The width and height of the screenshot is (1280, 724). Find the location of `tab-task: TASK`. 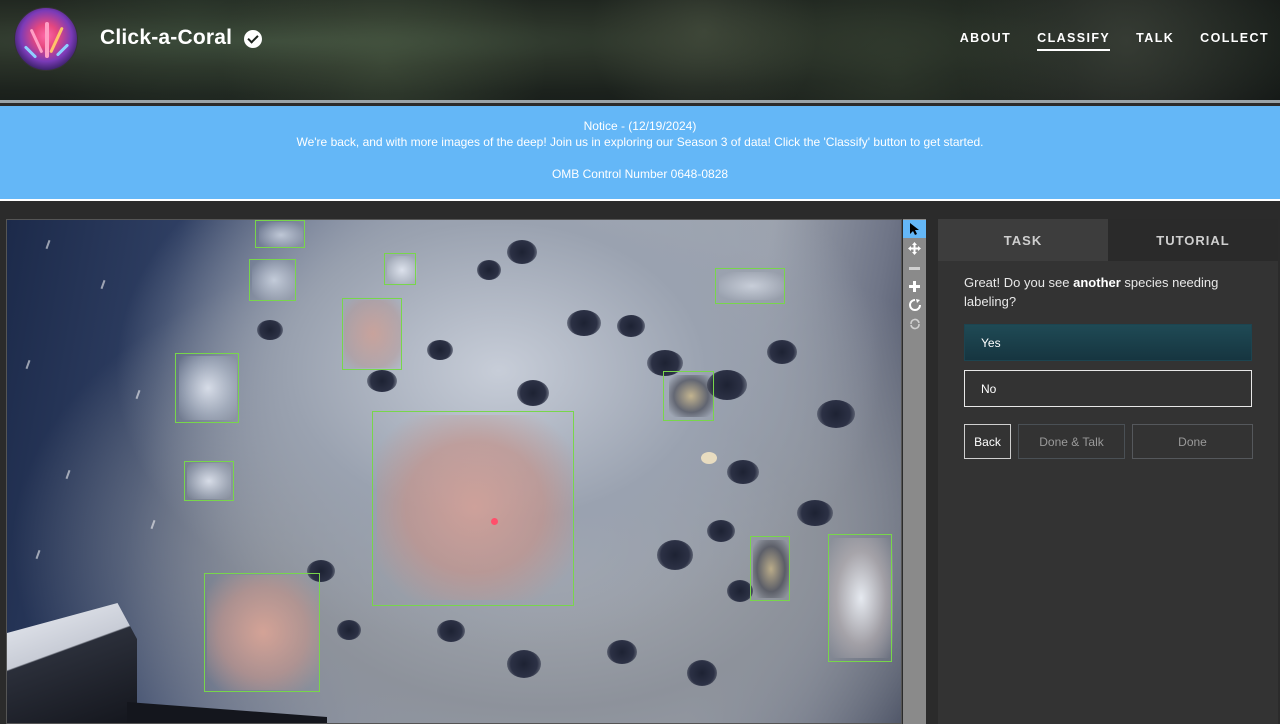

tab-task: TASK is located at coordinates (1023, 240).